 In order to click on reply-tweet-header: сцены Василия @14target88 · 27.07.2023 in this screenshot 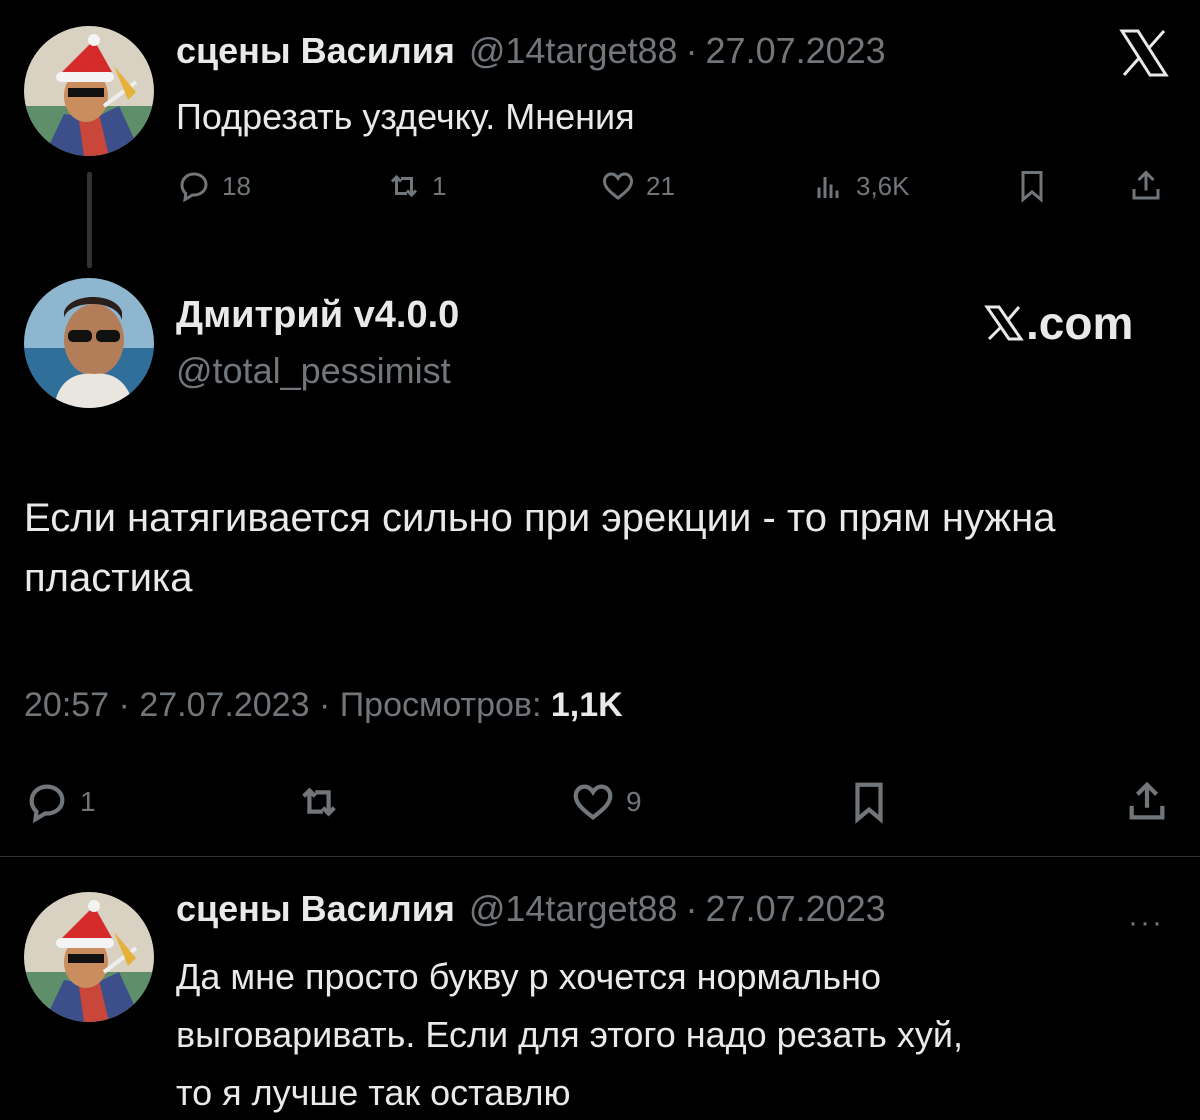, I will do `click(531, 909)`.